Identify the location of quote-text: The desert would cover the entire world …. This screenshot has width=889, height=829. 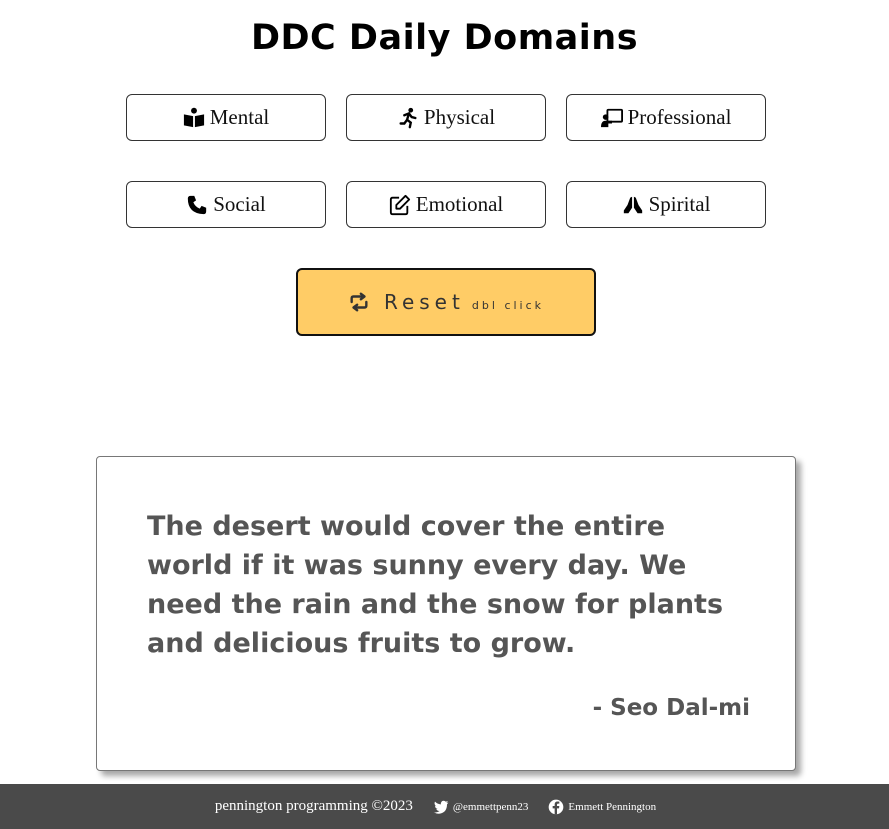
(435, 585).